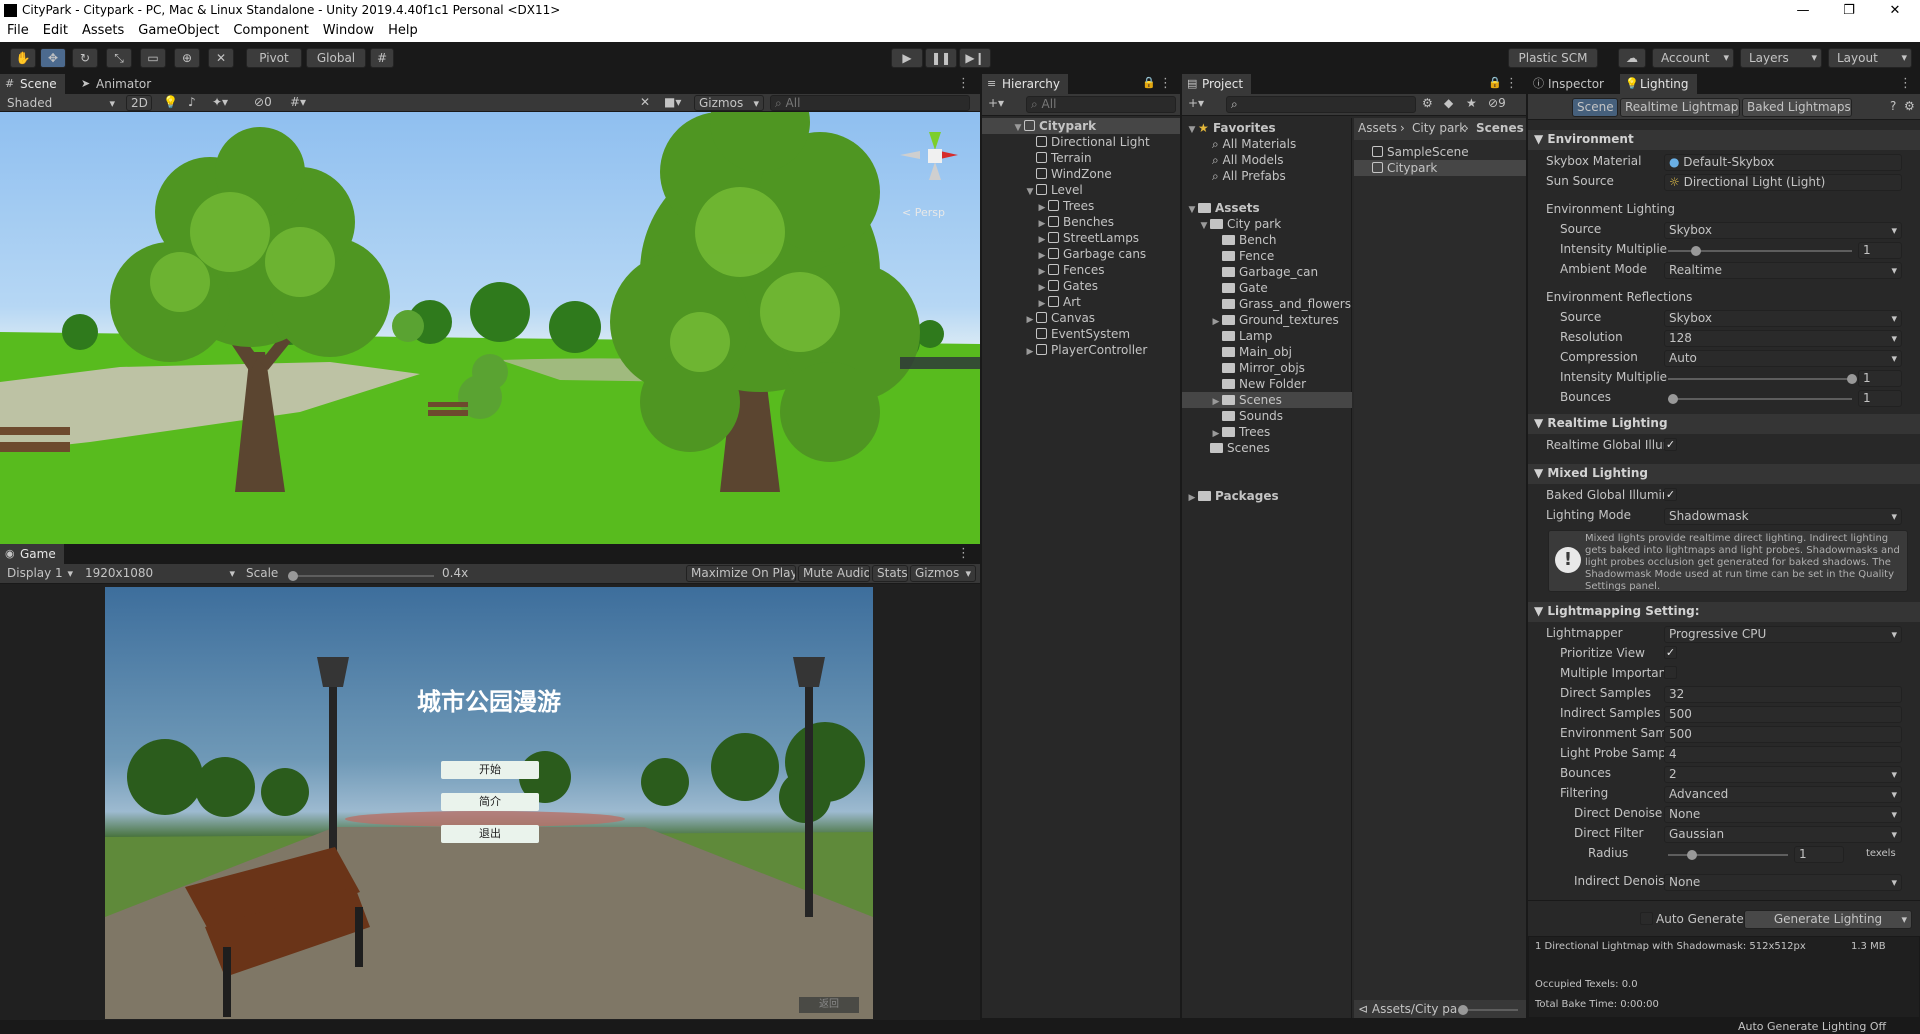 The width and height of the screenshot is (1920, 1034). Describe the element at coordinates (1427, 103) in the screenshot. I see `filter-type-icon: ⚙` at that location.